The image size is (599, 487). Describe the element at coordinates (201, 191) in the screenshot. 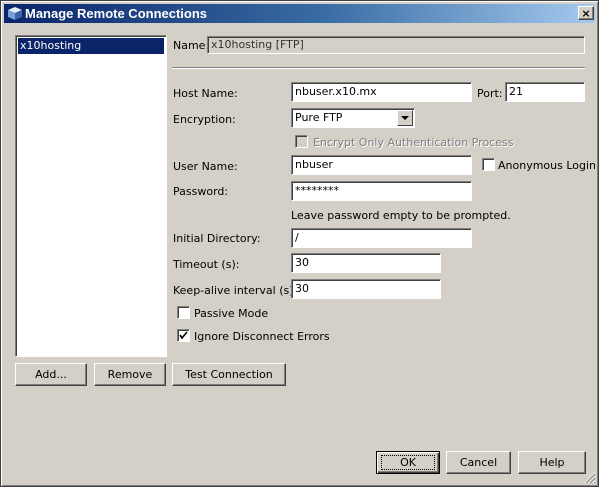

I see `password-label: Password:` at that location.